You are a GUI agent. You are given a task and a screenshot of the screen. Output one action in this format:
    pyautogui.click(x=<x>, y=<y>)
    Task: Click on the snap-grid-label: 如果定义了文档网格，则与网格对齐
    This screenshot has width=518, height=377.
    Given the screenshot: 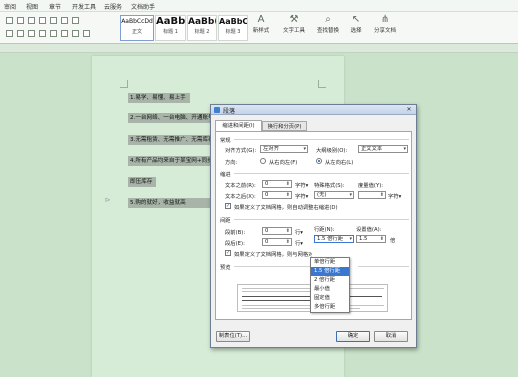 What is the action you would take?
    pyautogui.click(x=273, y=255)
    